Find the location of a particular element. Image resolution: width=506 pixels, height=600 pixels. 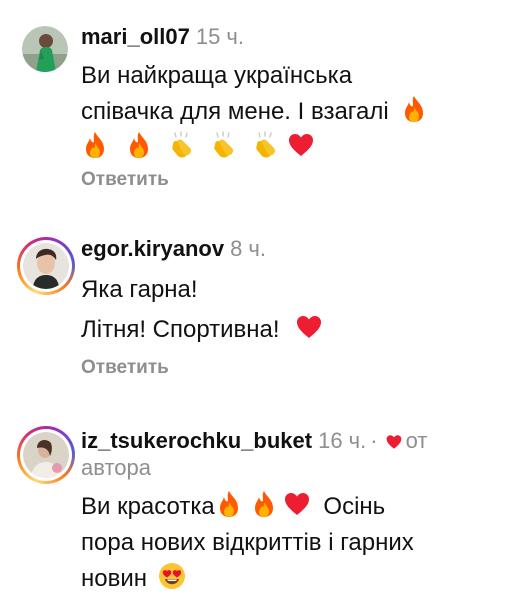

comment-header: egor.kiryanov 8 ч. is located at coordinates (173, 249).